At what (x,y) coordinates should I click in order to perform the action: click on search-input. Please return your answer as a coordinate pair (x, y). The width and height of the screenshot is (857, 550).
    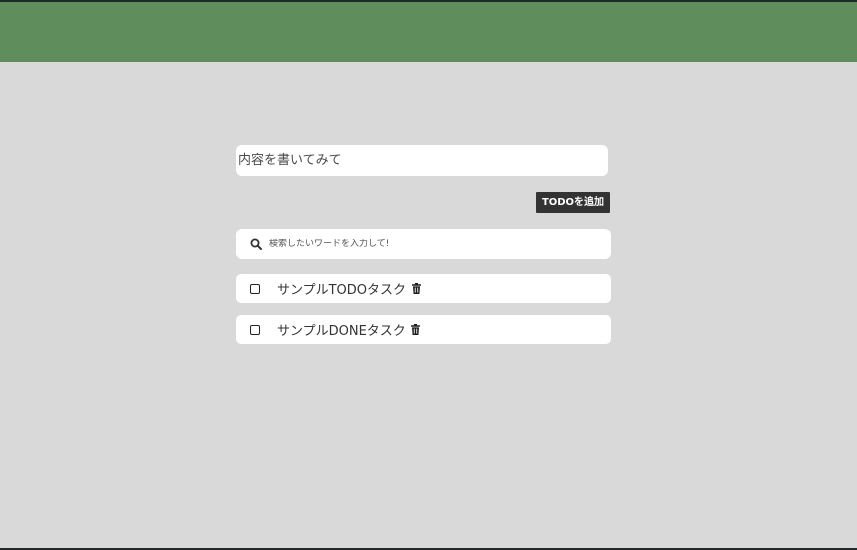
    Looking at the image, I should click on (429, 244).